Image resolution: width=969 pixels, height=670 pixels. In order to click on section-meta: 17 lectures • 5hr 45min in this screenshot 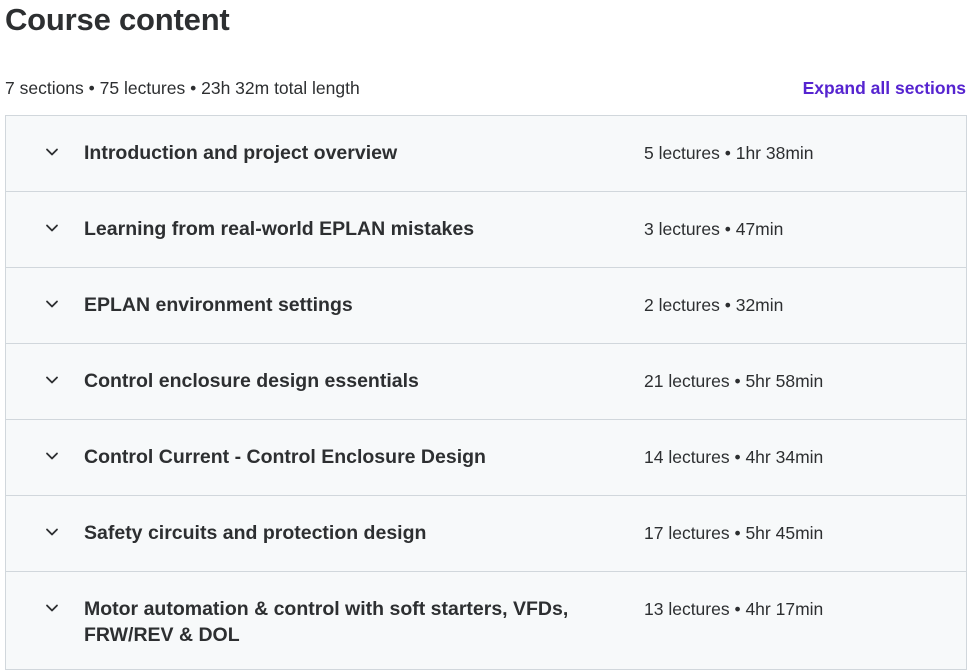, I will do `click(734, 533)`.